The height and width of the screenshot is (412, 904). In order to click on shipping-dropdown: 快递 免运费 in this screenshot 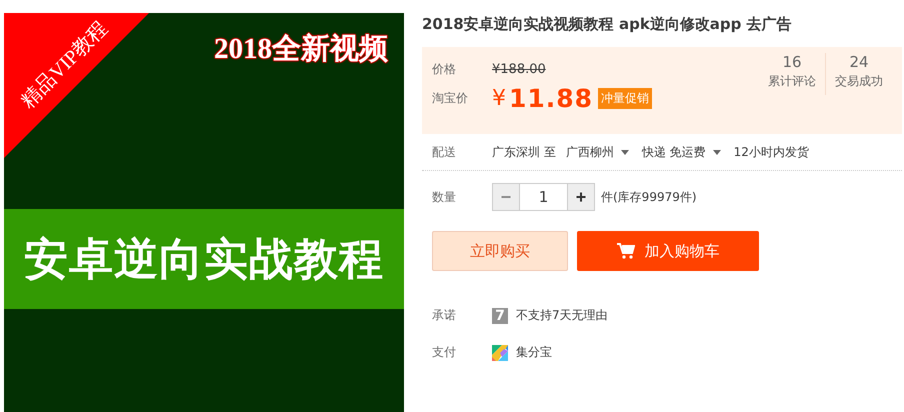, I will do `click(681, 152)`.